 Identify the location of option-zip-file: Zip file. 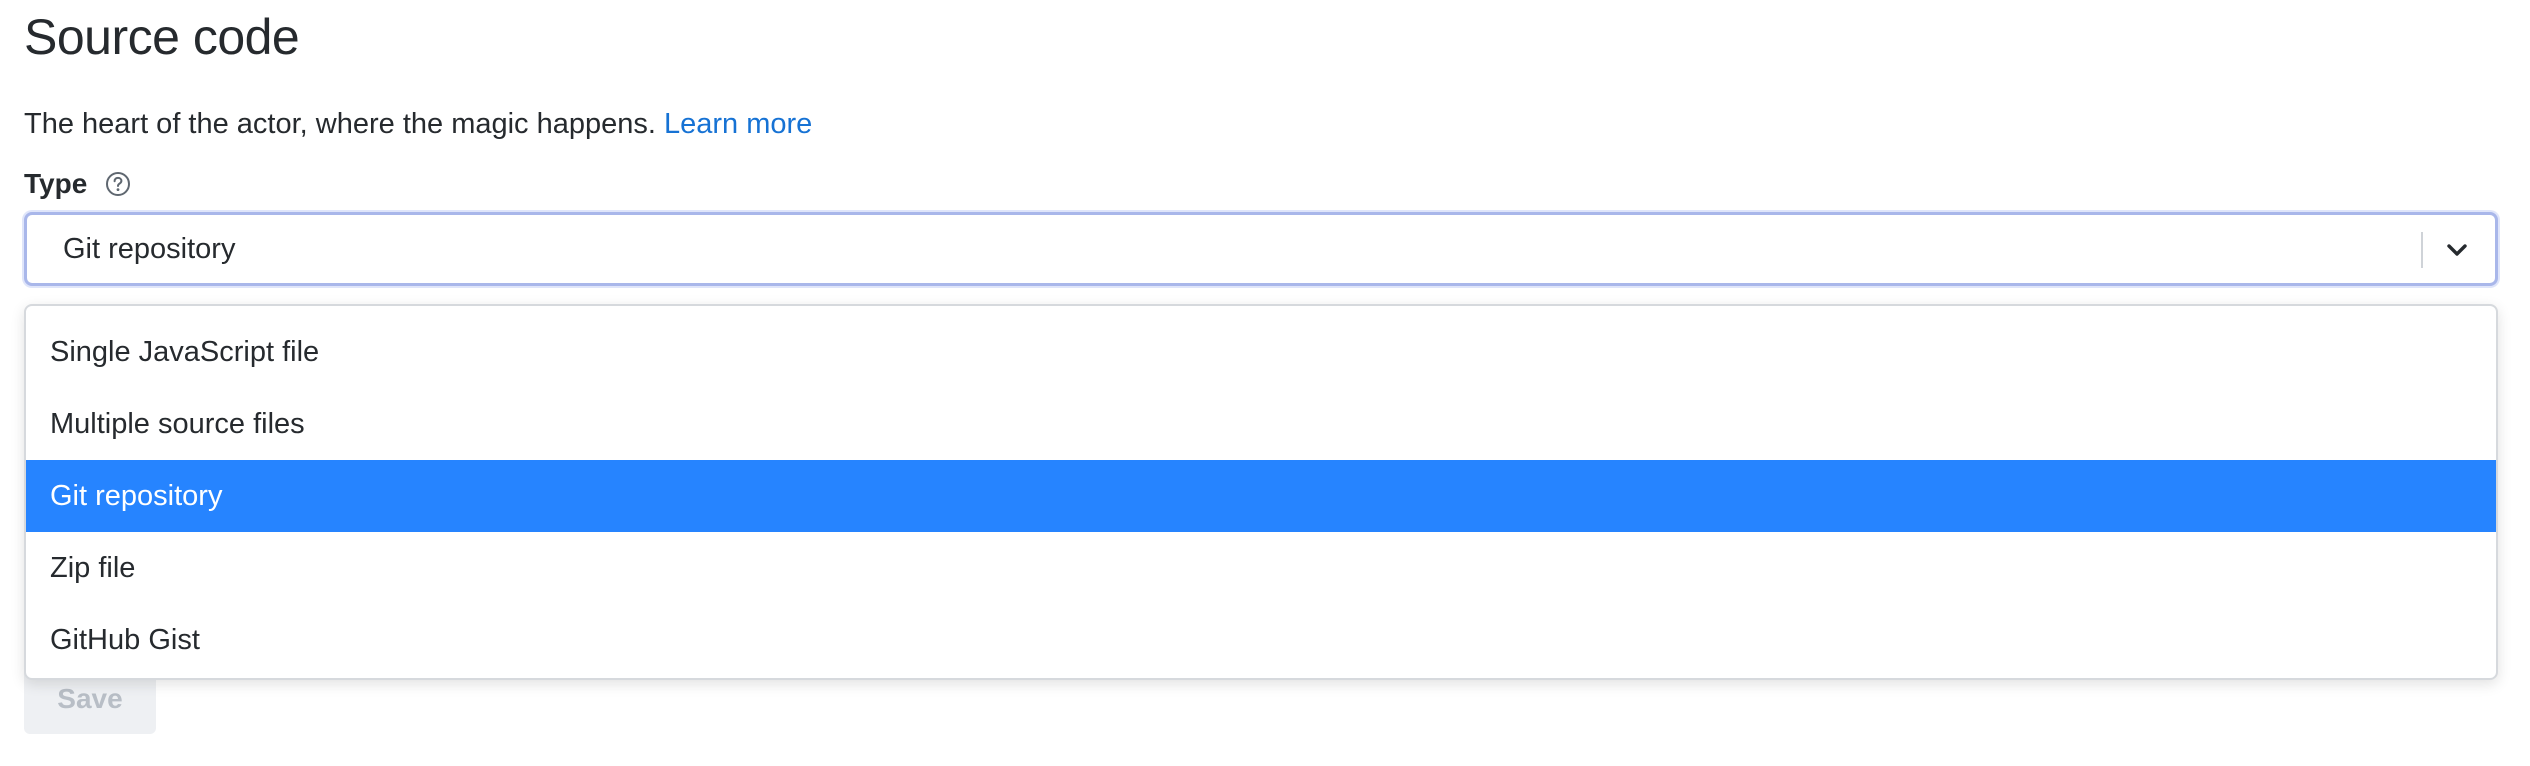
(1261, 568).